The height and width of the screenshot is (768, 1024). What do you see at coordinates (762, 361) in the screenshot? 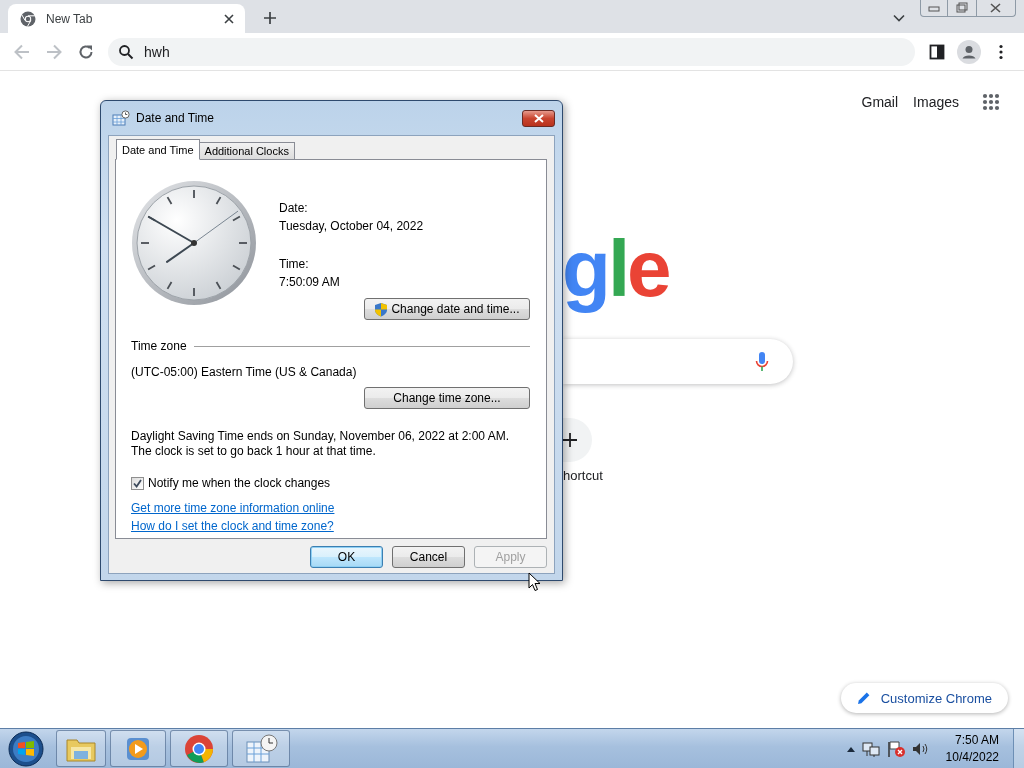
I see `microphone-icon` at bounding box center [762, 361].